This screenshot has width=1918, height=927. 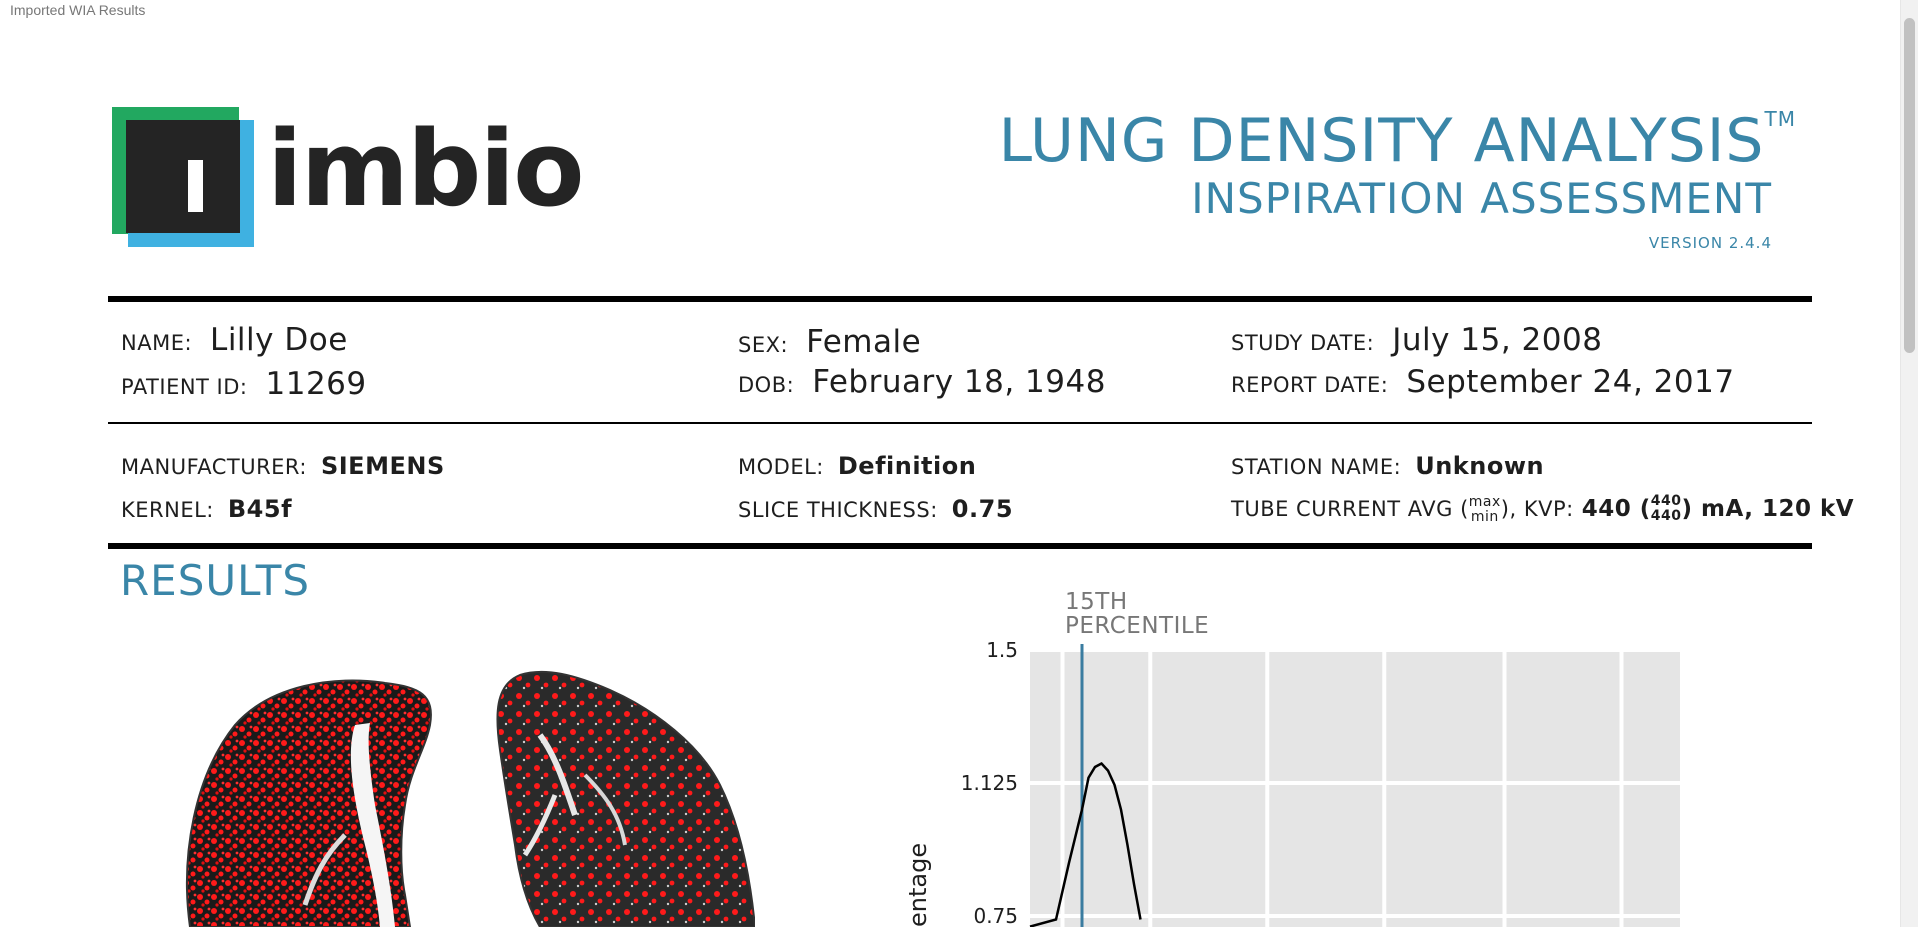 I want to click on chart-y-ticks: 1.5 1.125 0.75, so click(x=989, y=782).